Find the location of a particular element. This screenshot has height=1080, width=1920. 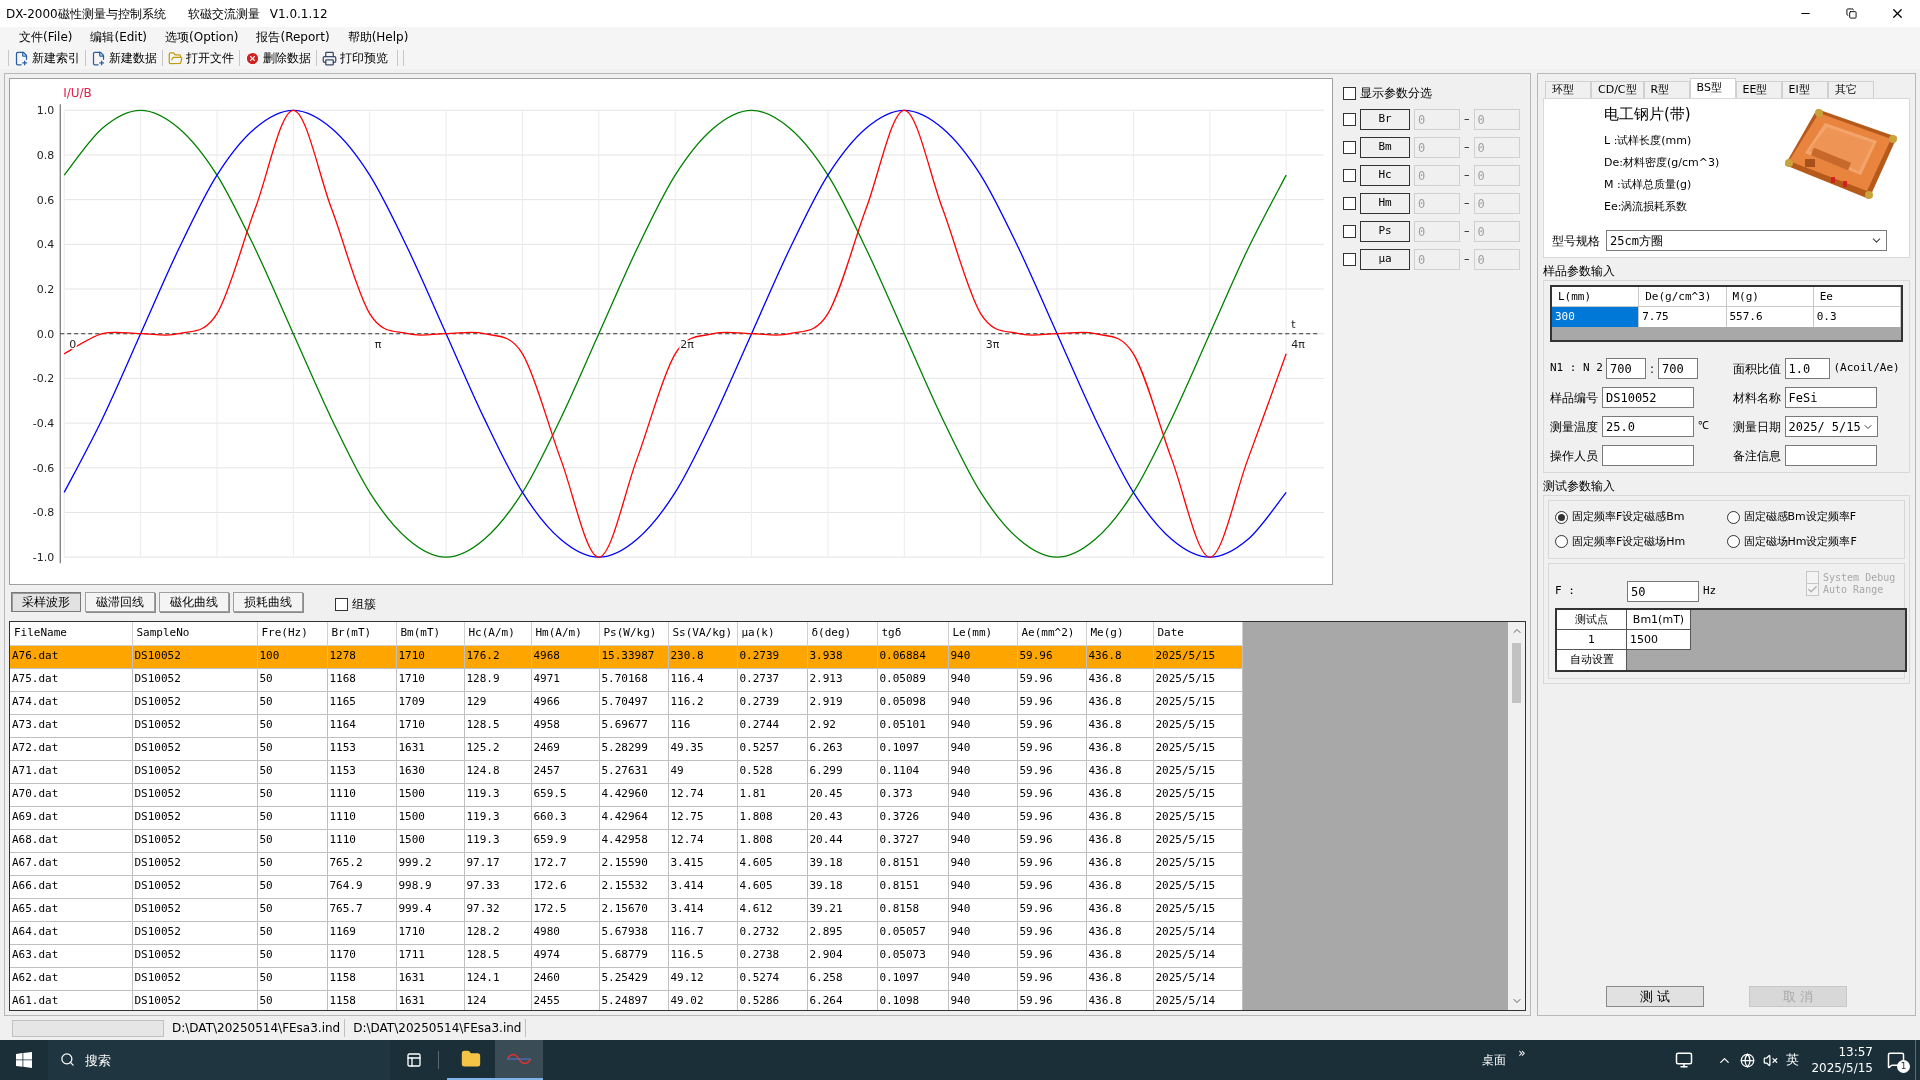

scrollbar is located at coordinates (1516, 816).